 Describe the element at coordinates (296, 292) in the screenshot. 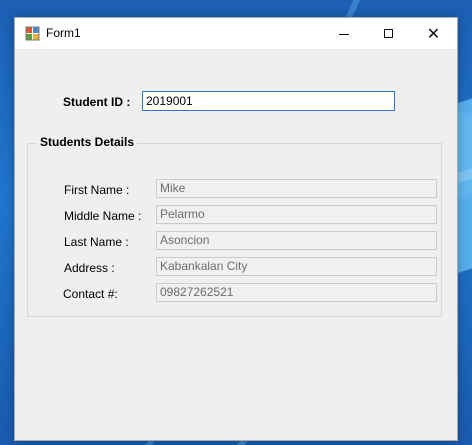

I see `contact-field: 09827262521` at that location.